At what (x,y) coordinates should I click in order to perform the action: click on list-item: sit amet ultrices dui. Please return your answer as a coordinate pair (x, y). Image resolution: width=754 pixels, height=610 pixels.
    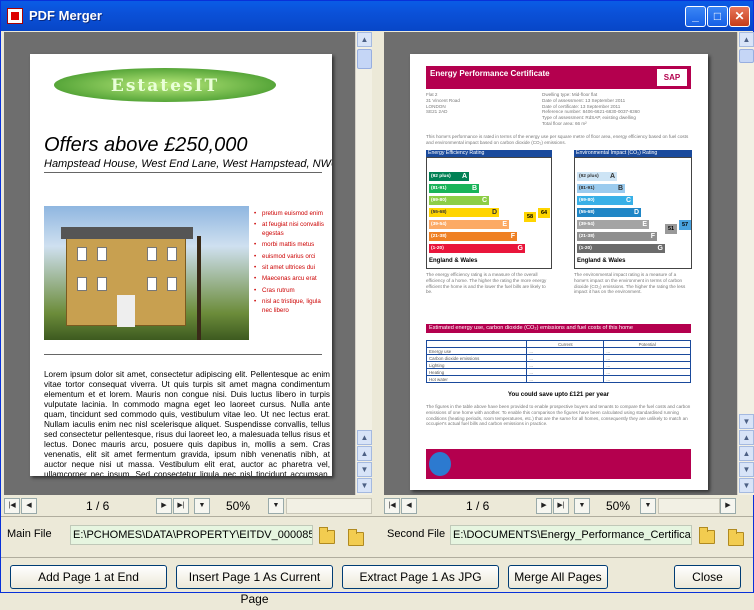
    Looking at the image, I should click on (291, 268).